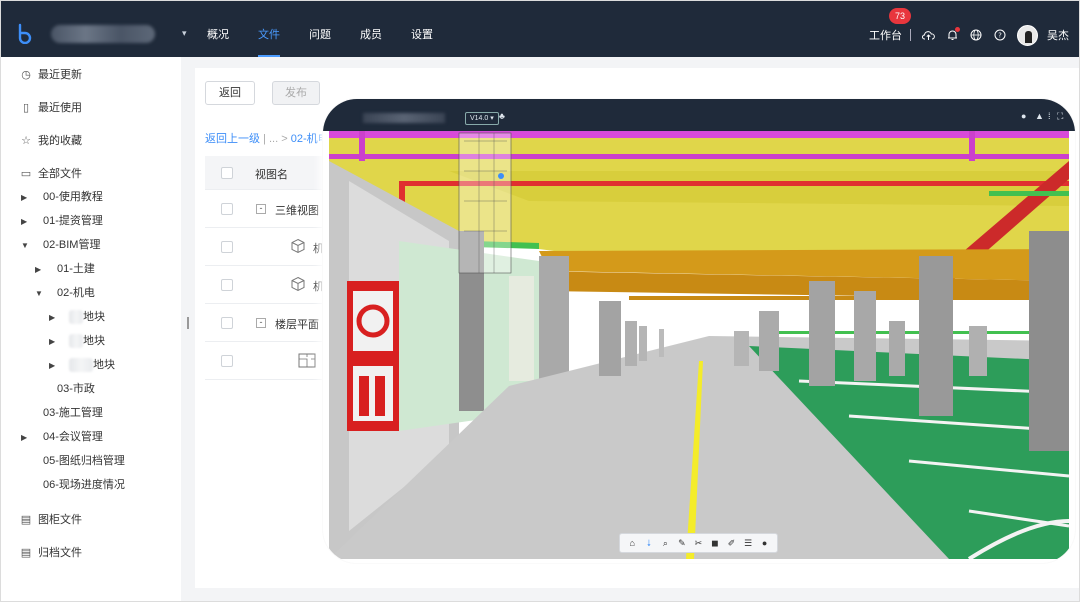 Image resolution: width=1080 pixels, height=602 pixels. I want to click on nav-issues: 问题, so click(320, 29).